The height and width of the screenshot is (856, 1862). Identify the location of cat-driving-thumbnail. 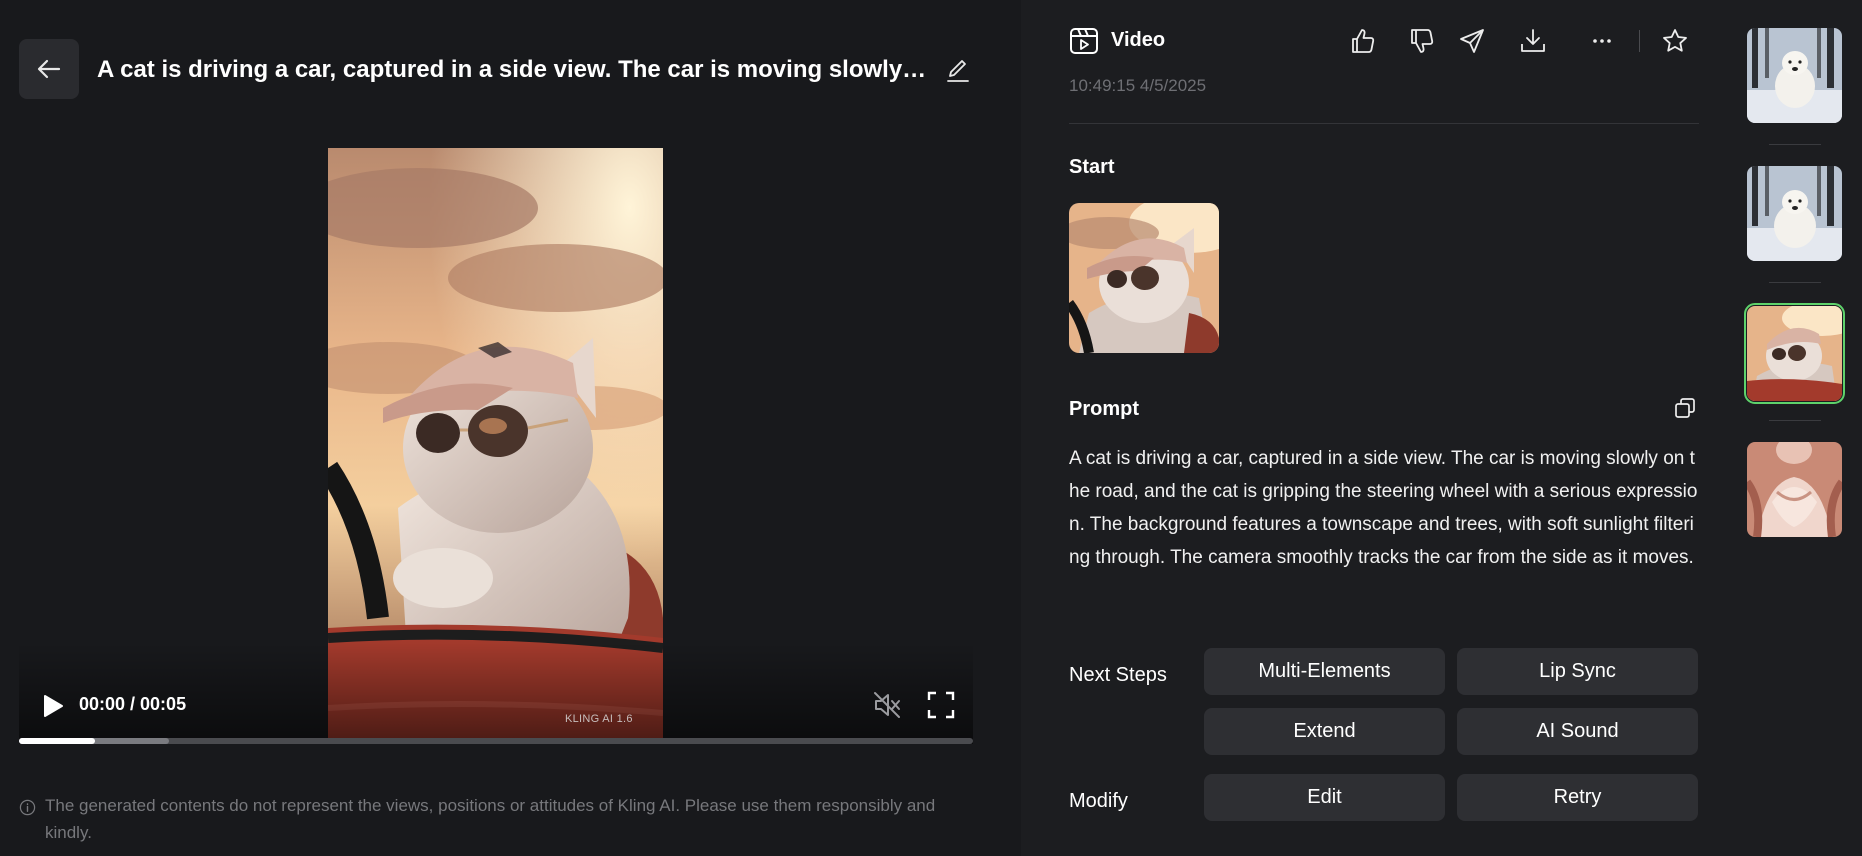
(1794, 353).